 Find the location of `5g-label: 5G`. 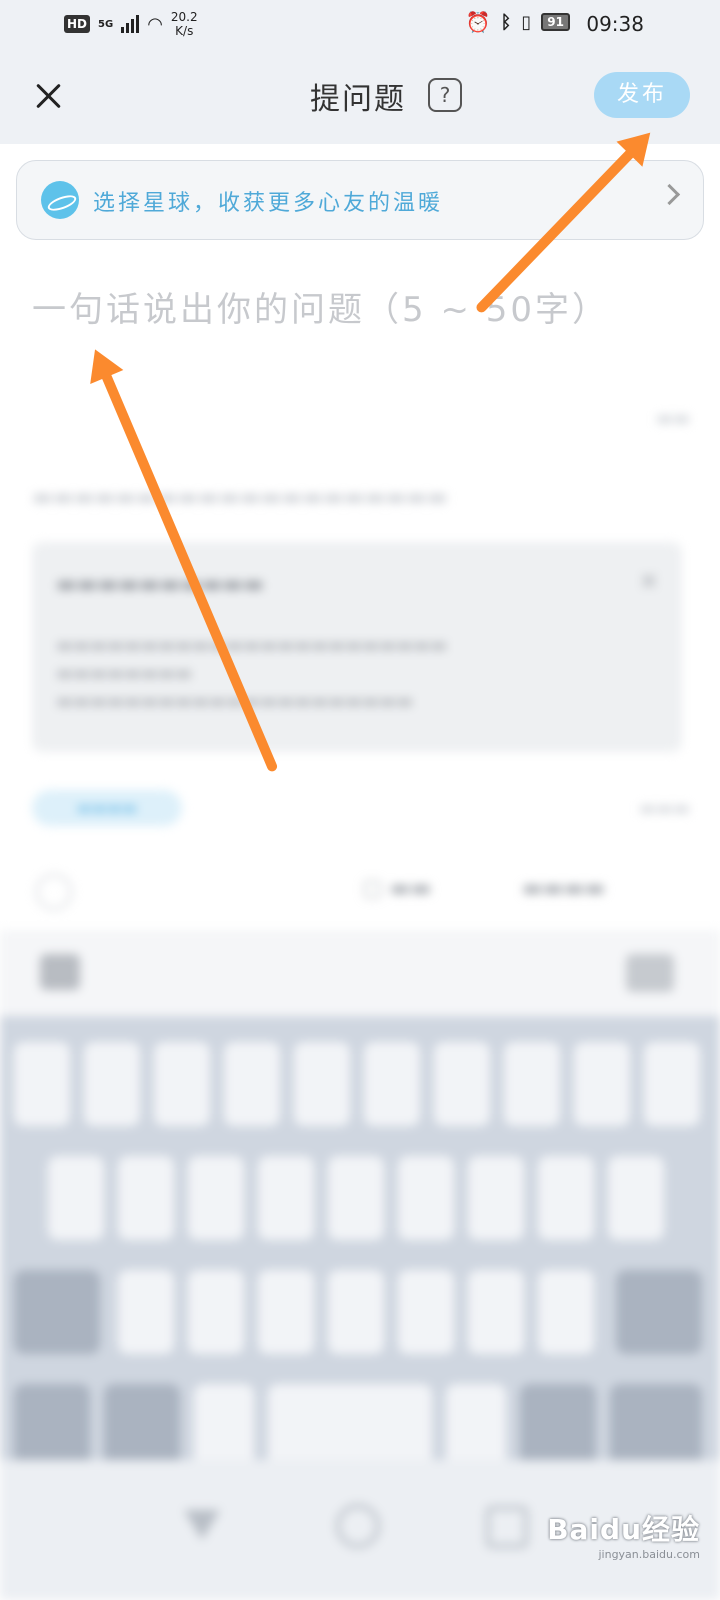

5g-label: 5G is located at coordinates (106, 24).